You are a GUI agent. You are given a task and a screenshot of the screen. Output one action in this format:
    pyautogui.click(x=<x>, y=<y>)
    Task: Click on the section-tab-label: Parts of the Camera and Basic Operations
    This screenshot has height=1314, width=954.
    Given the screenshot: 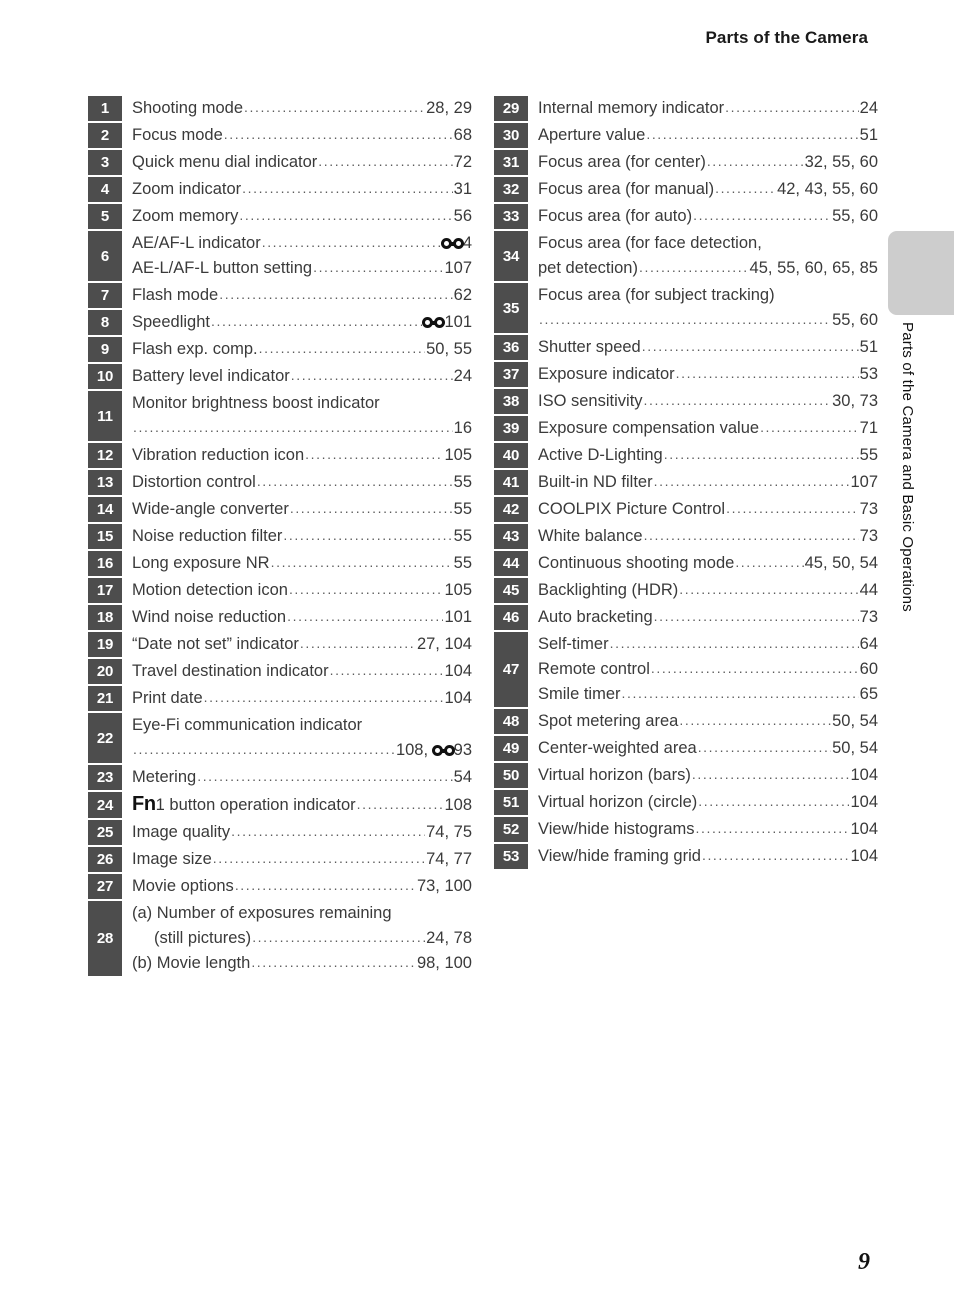 What is the action you would take?
    pyautogui.click(x=907, y=467)
    